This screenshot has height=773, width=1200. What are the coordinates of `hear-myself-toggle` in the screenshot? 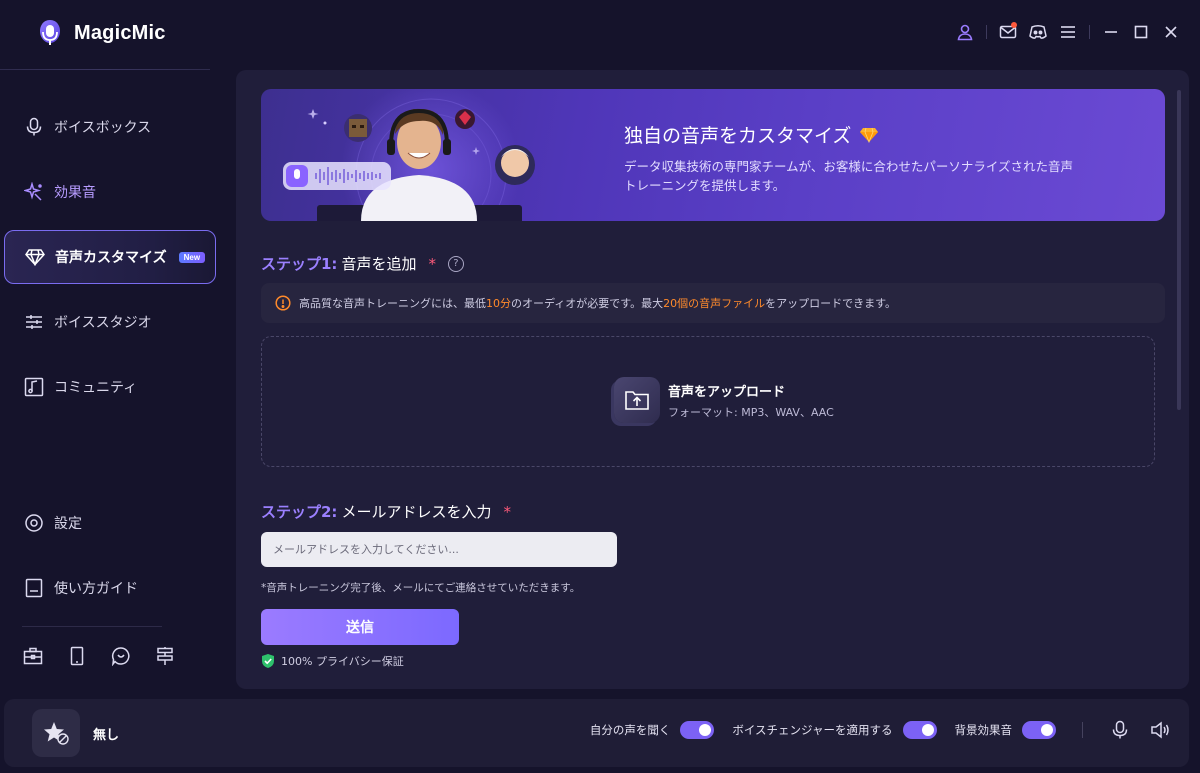 It's located at (697, 730).